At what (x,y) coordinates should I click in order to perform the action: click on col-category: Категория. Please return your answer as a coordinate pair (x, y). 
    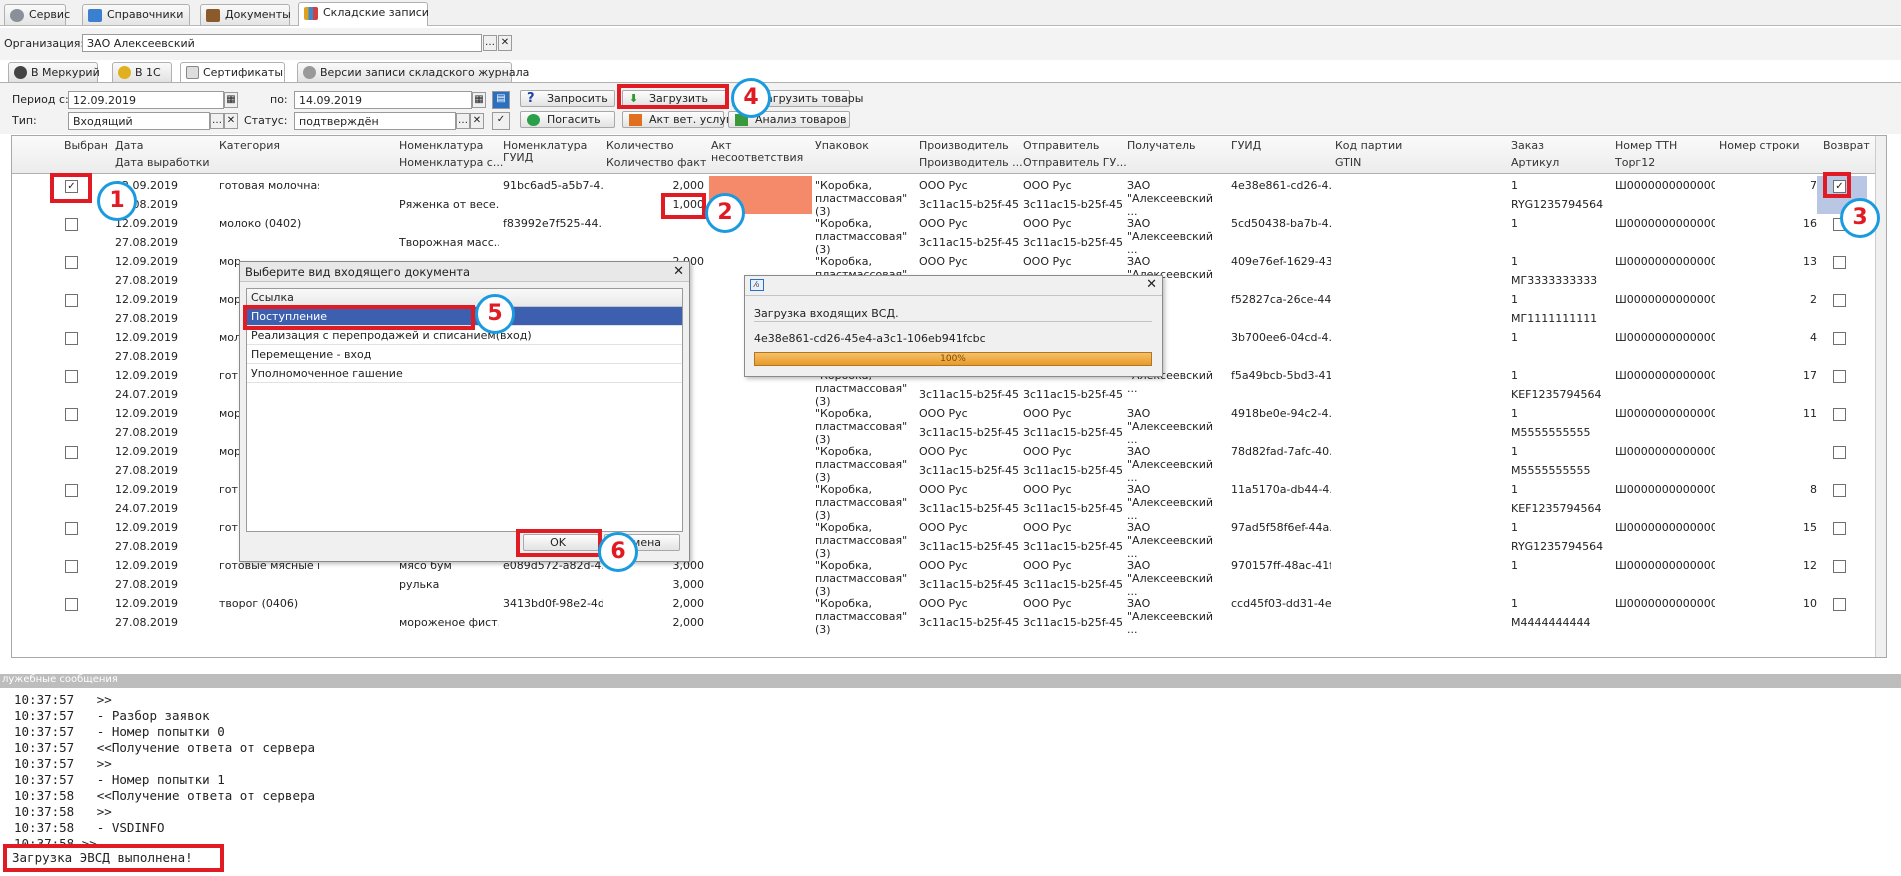
    Looking at the image, I should click on (249, 145).